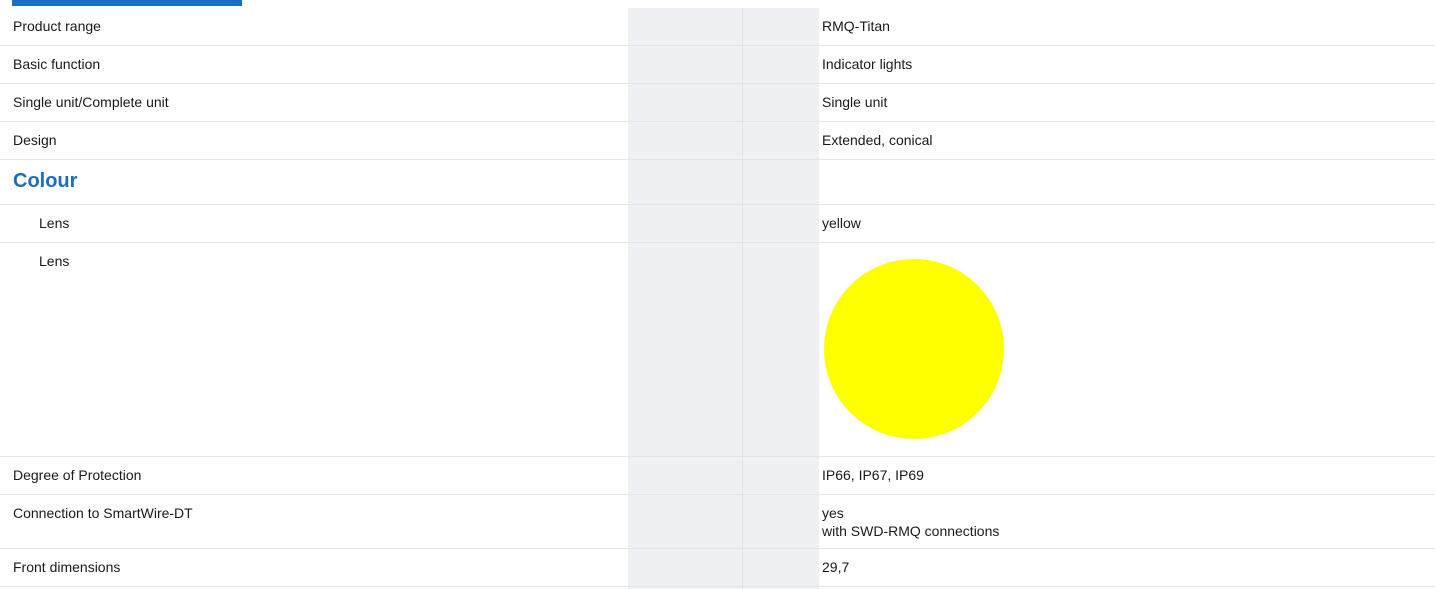 The image size is (1435, 589). Describe the element at coordinates (717, 64) in the screenshot. I see `table-row: Basic function Indicator lights` at that location.